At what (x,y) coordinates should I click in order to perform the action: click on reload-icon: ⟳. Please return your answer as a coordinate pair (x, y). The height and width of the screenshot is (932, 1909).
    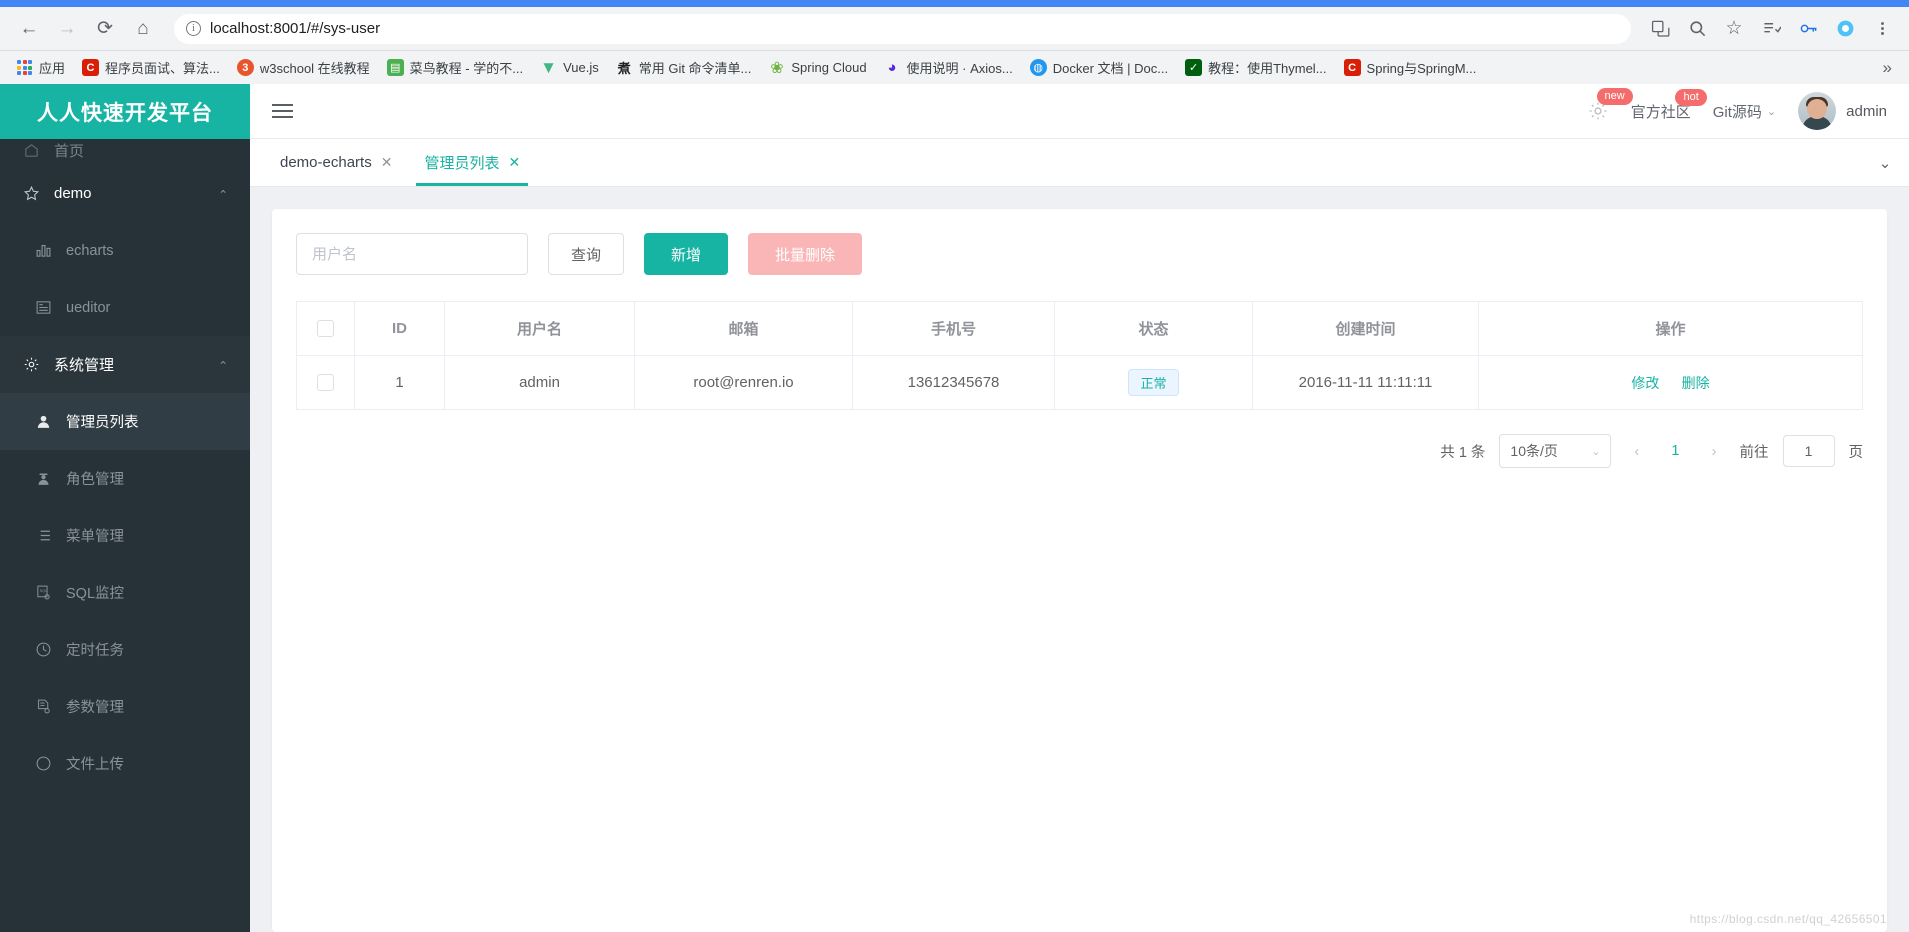
    Looking at the image, I should click on (105, 29).